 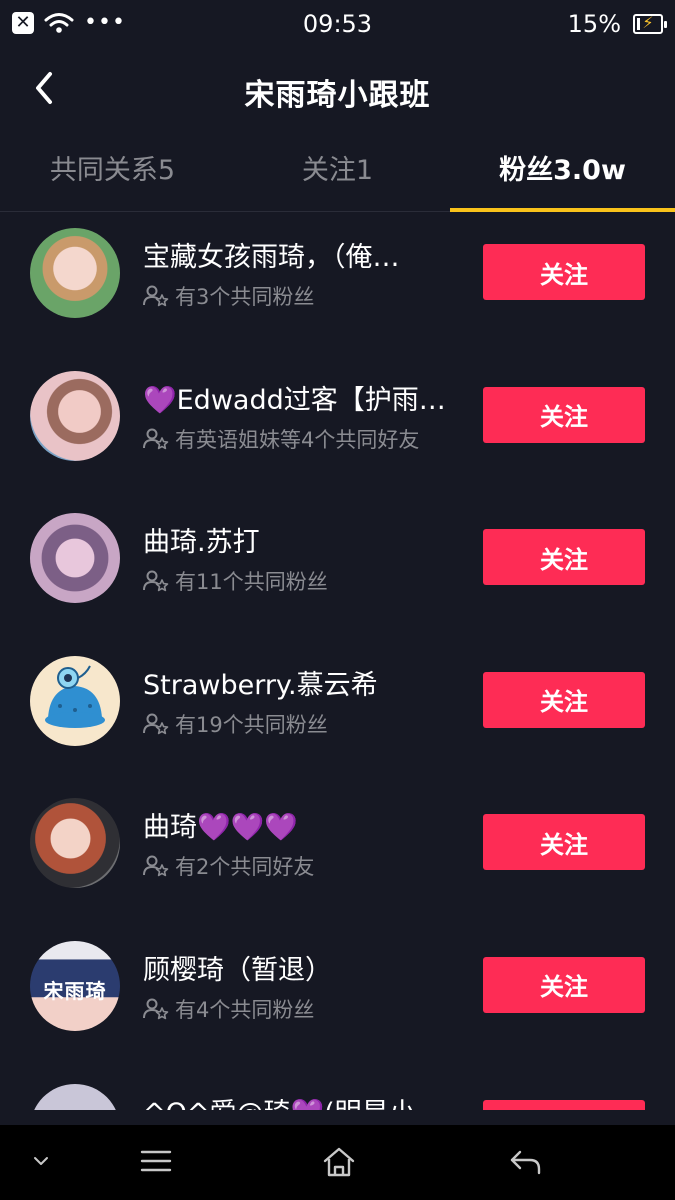 I want to click on charging-bolt-icon: ⚡, so click(x=648, y=22).